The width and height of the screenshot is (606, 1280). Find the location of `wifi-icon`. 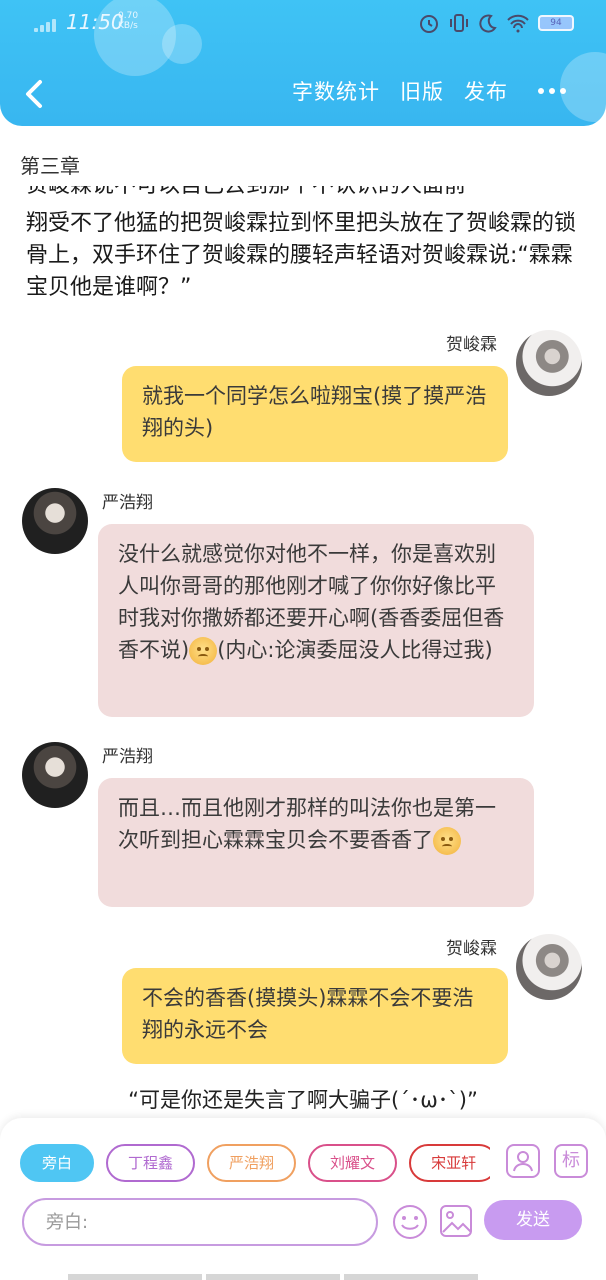

wifi-icon is located at coordinates (518, 23).